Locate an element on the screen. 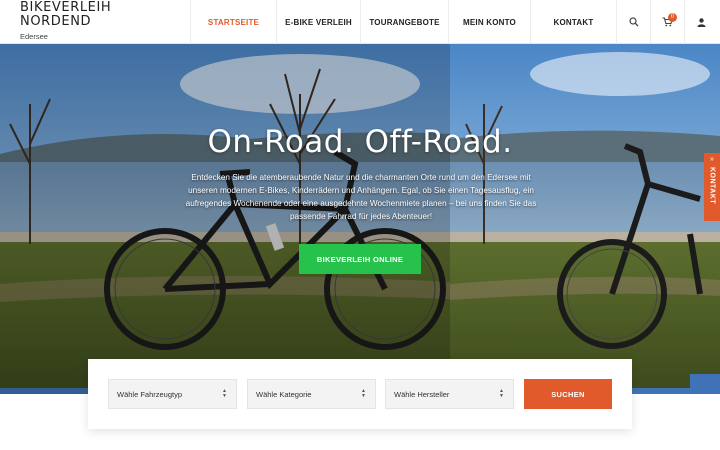 The width and height of the screenshot is (720, 450). bikeverleih-online-button: BIKEVERLEIH ONLINE is located at coordinates (360, 259).